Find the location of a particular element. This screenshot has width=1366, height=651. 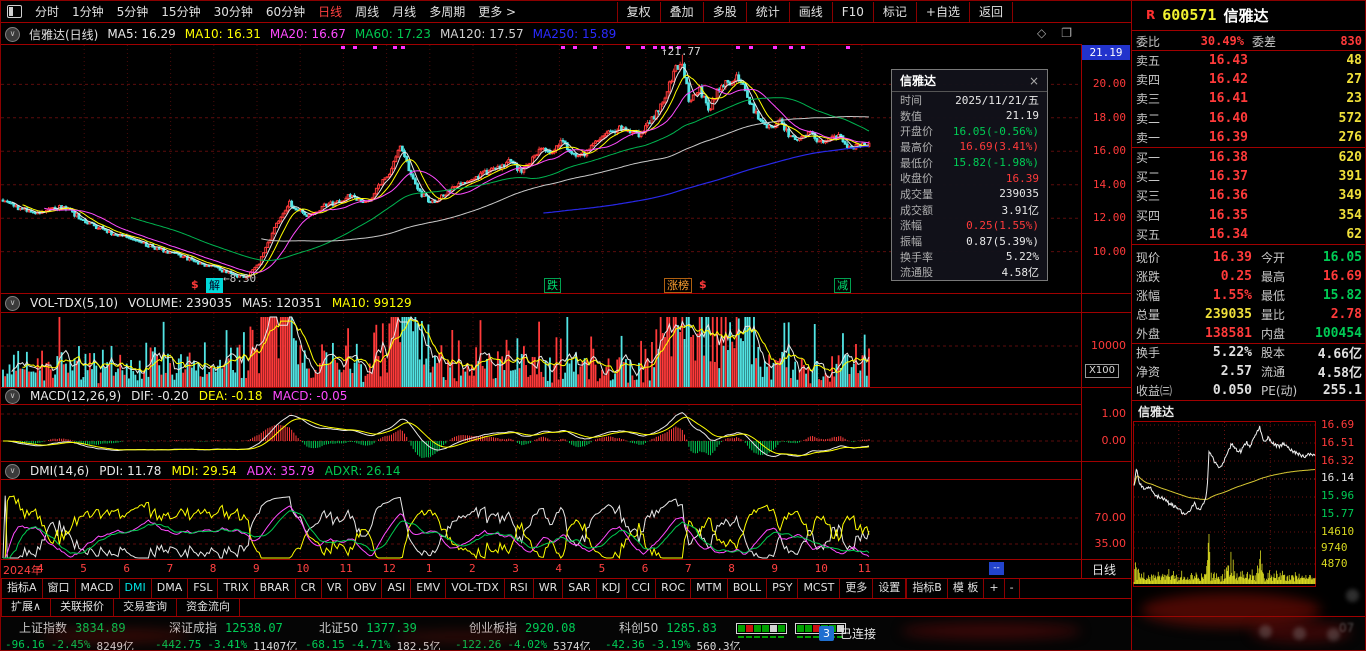

period-tab: 1分钟 is located at coordinates (88, 11).